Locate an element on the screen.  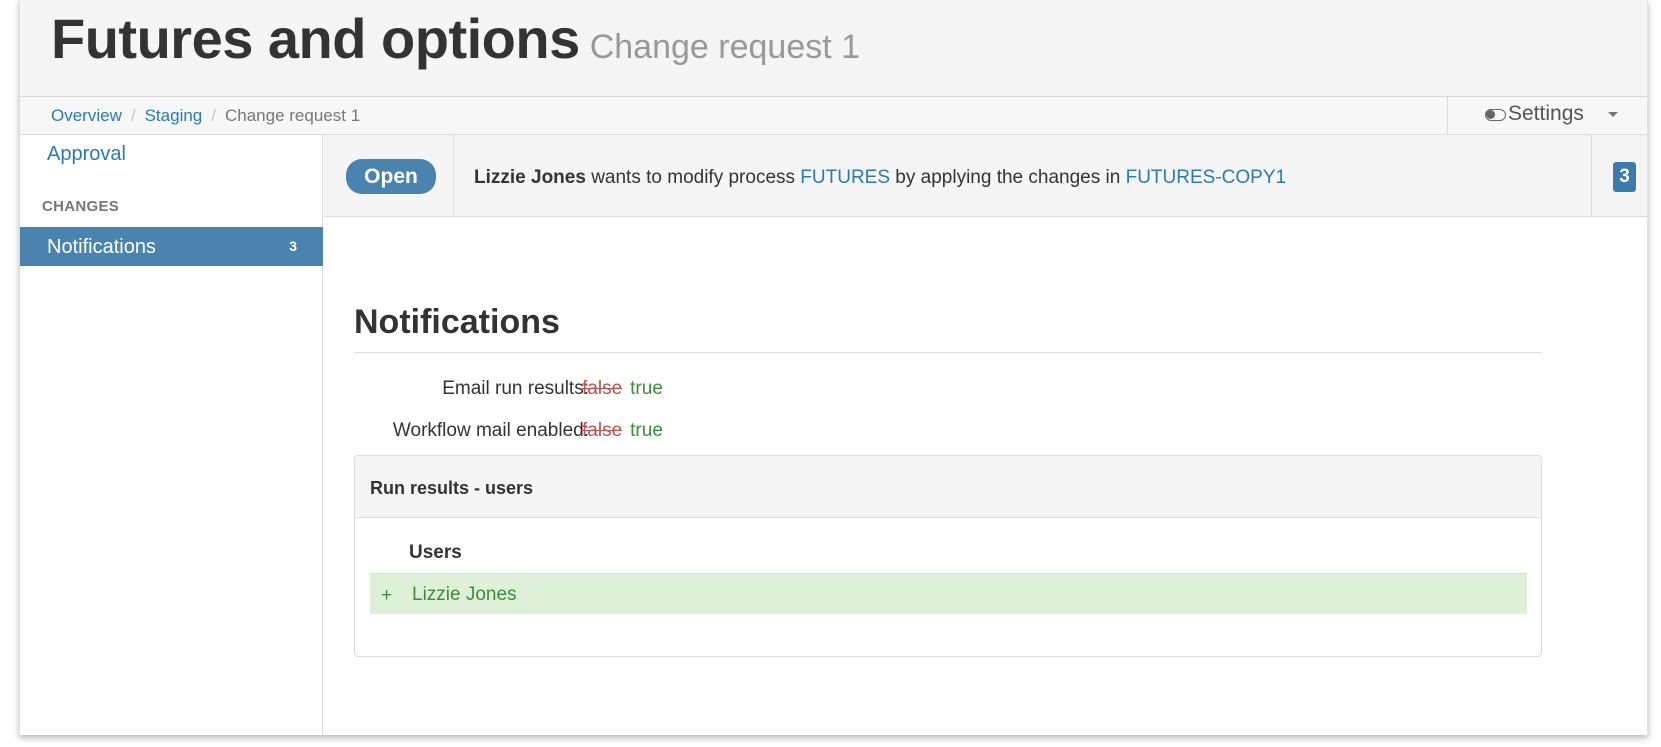
page-title: Futures and options Change request 1 is located at coordinates (455, 38).